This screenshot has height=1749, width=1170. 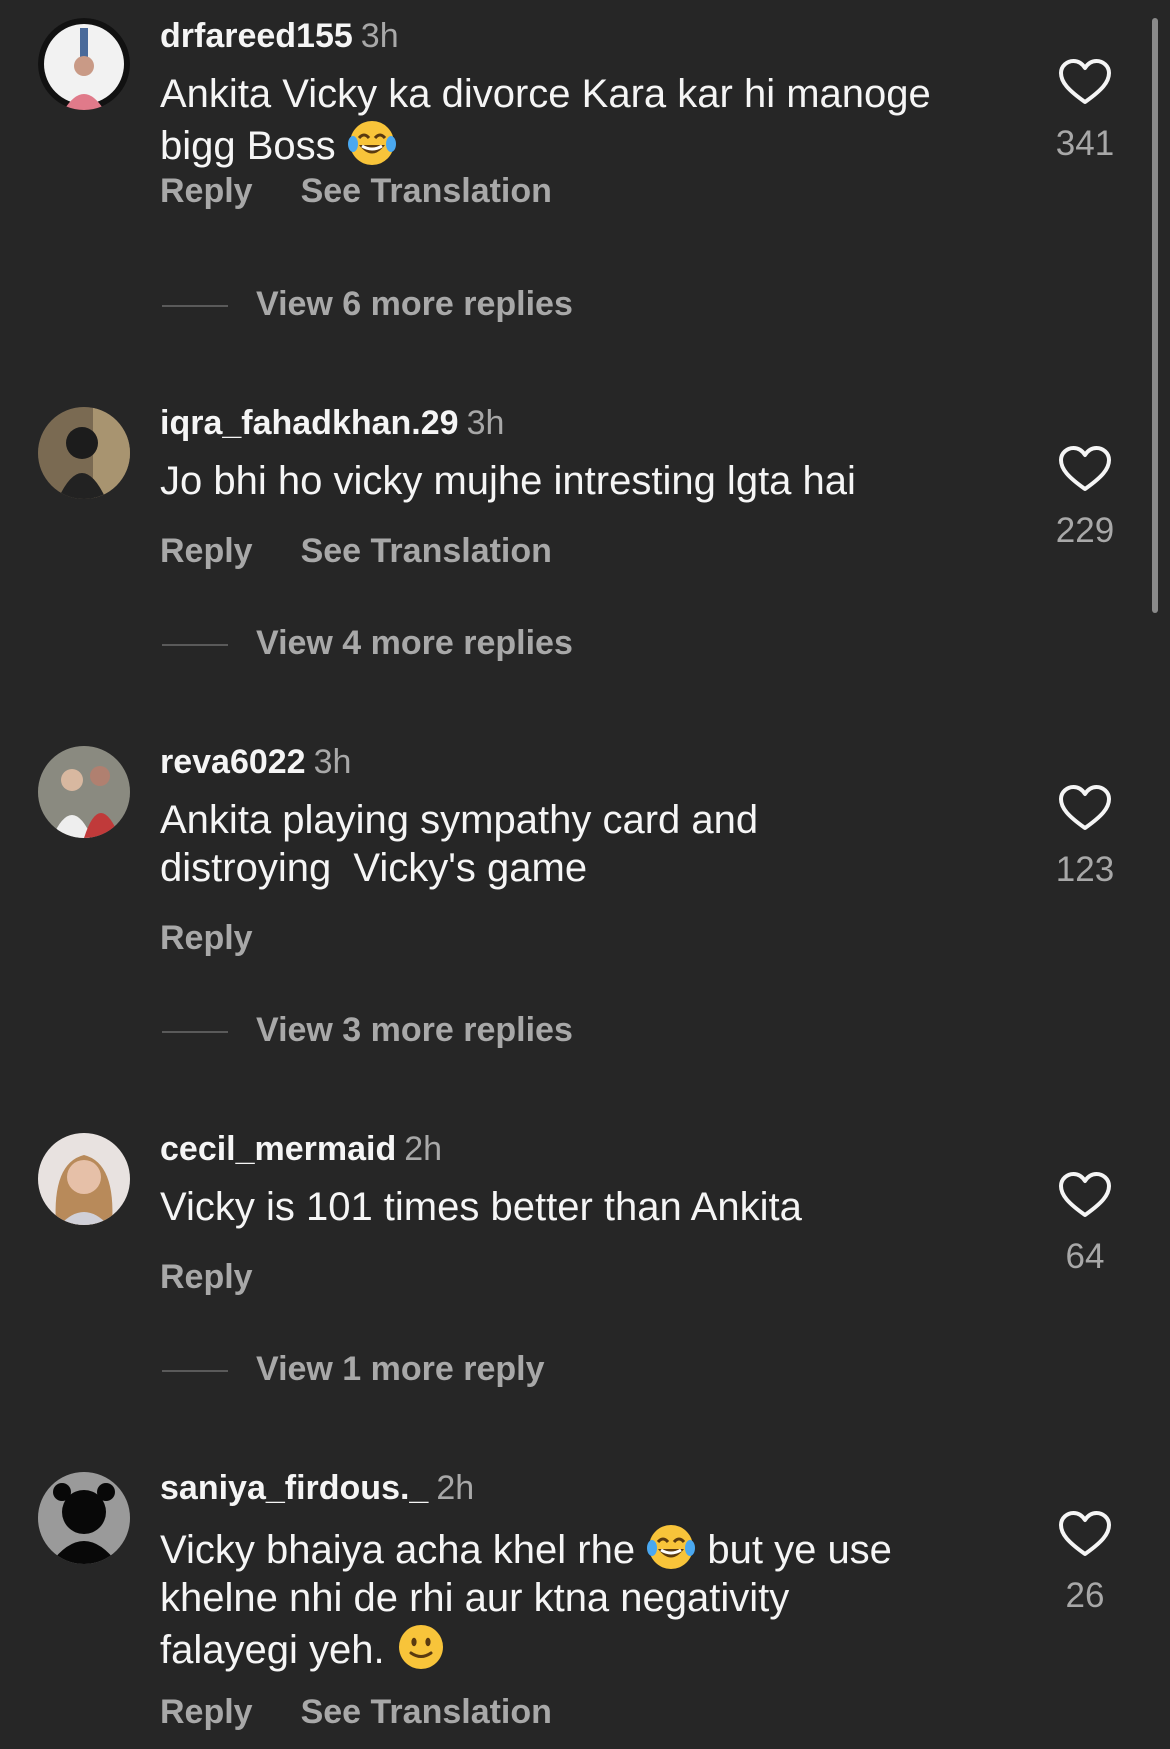 I want to click on view-more-replies-button: View 1 more reply, so click(x=353, y=1369).